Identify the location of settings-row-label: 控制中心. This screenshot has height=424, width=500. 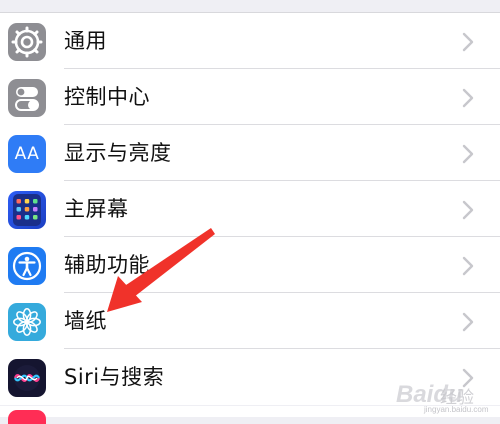
(107, 97).